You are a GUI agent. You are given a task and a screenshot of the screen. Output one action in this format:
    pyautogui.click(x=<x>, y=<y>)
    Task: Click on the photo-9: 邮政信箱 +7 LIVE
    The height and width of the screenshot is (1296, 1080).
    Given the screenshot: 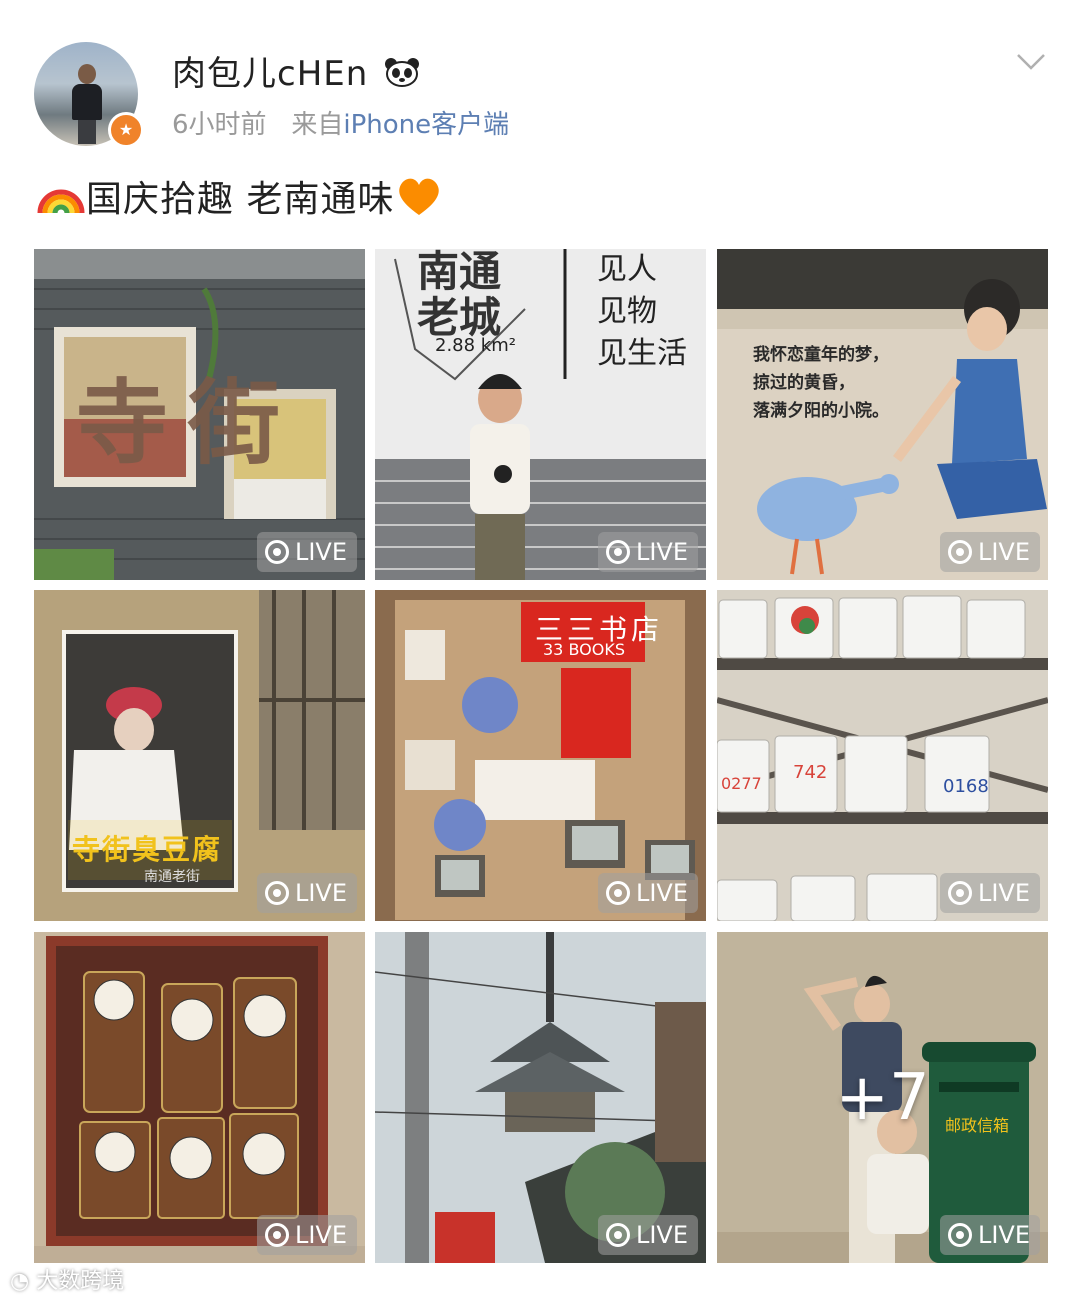 What is the action you would take?
    pyautogui.click(x=882, y=1097)
    